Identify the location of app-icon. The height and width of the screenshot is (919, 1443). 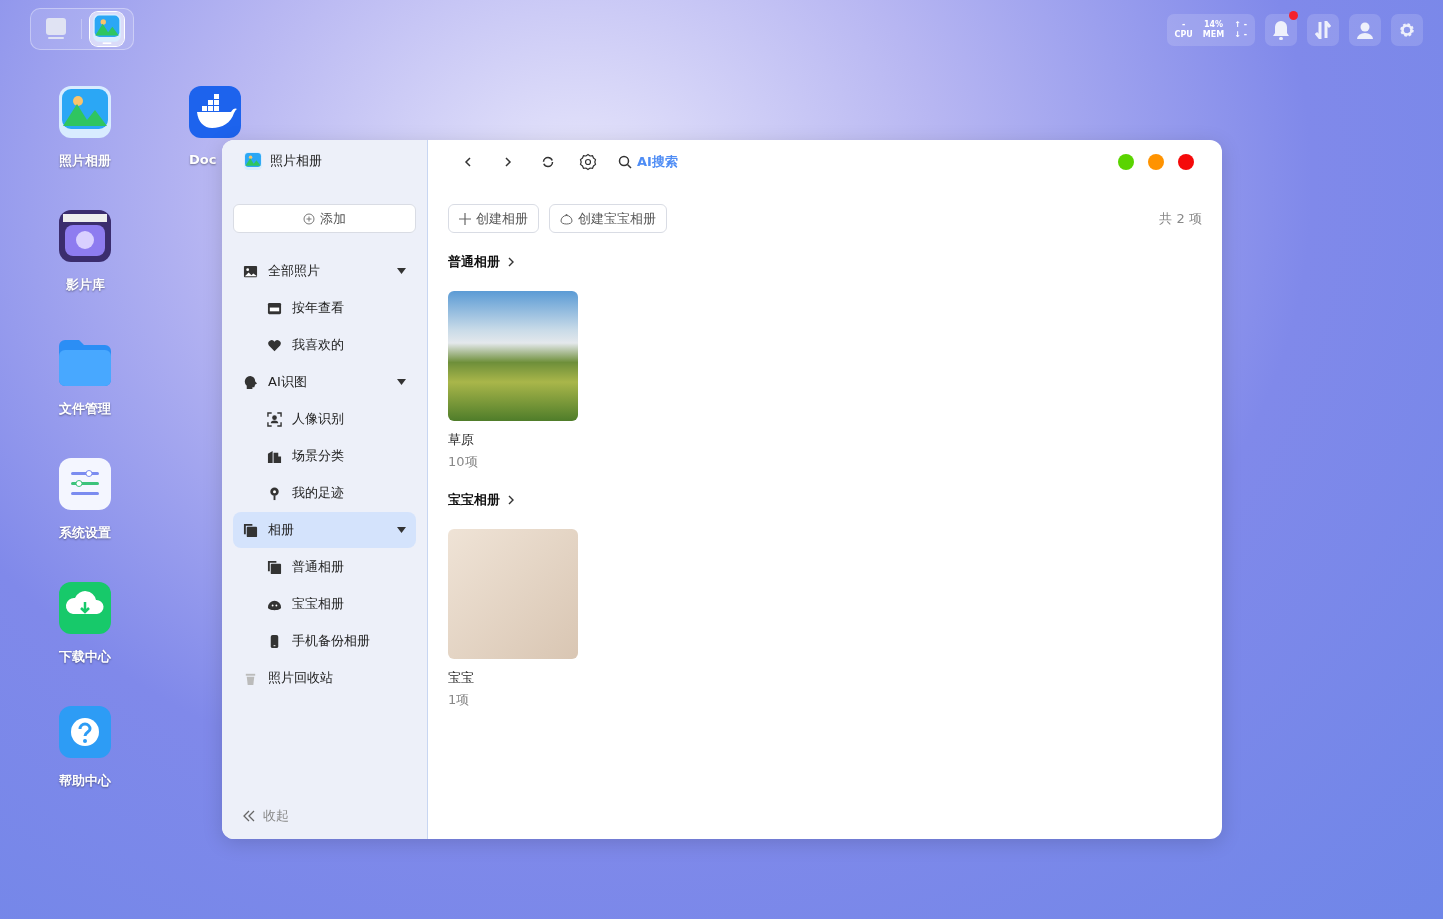
(253, 161).